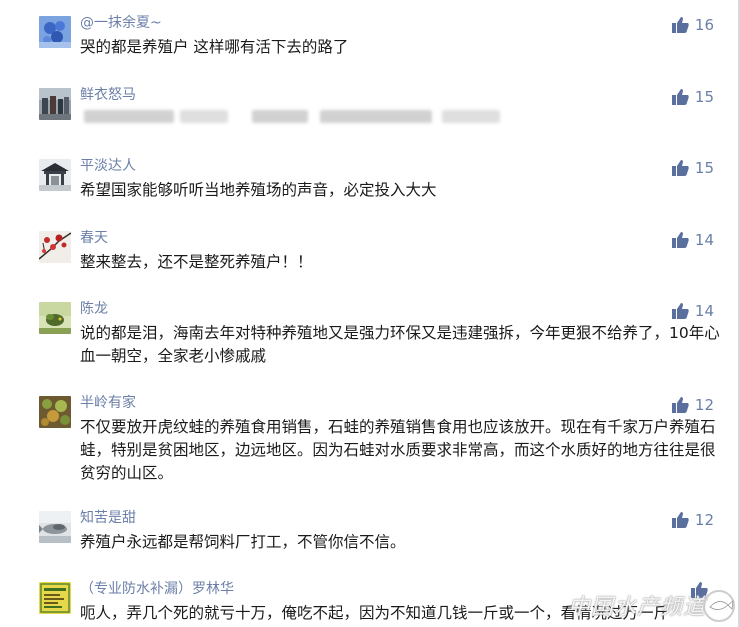 Image resolution: width=740 pixels, height=627 pixels. Describe the element at coordinates (369, 116) in the screenshot. I see `comment-item: 鲜衣怒马 15` at that location.